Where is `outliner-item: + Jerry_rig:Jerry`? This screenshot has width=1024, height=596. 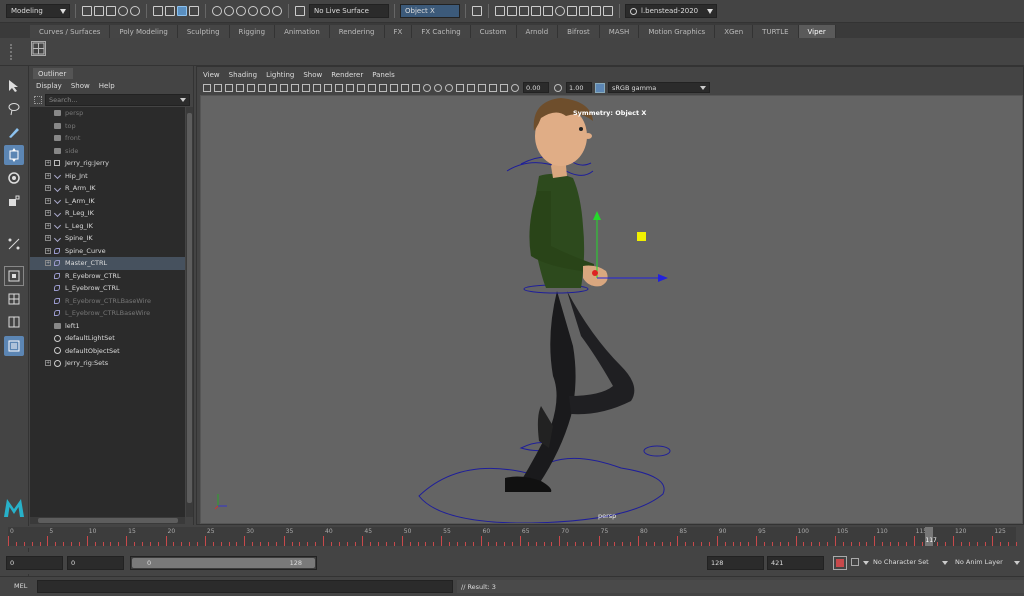
outliner-item: + Jerry_rig:Jerry is located at coordinates (107, 163).